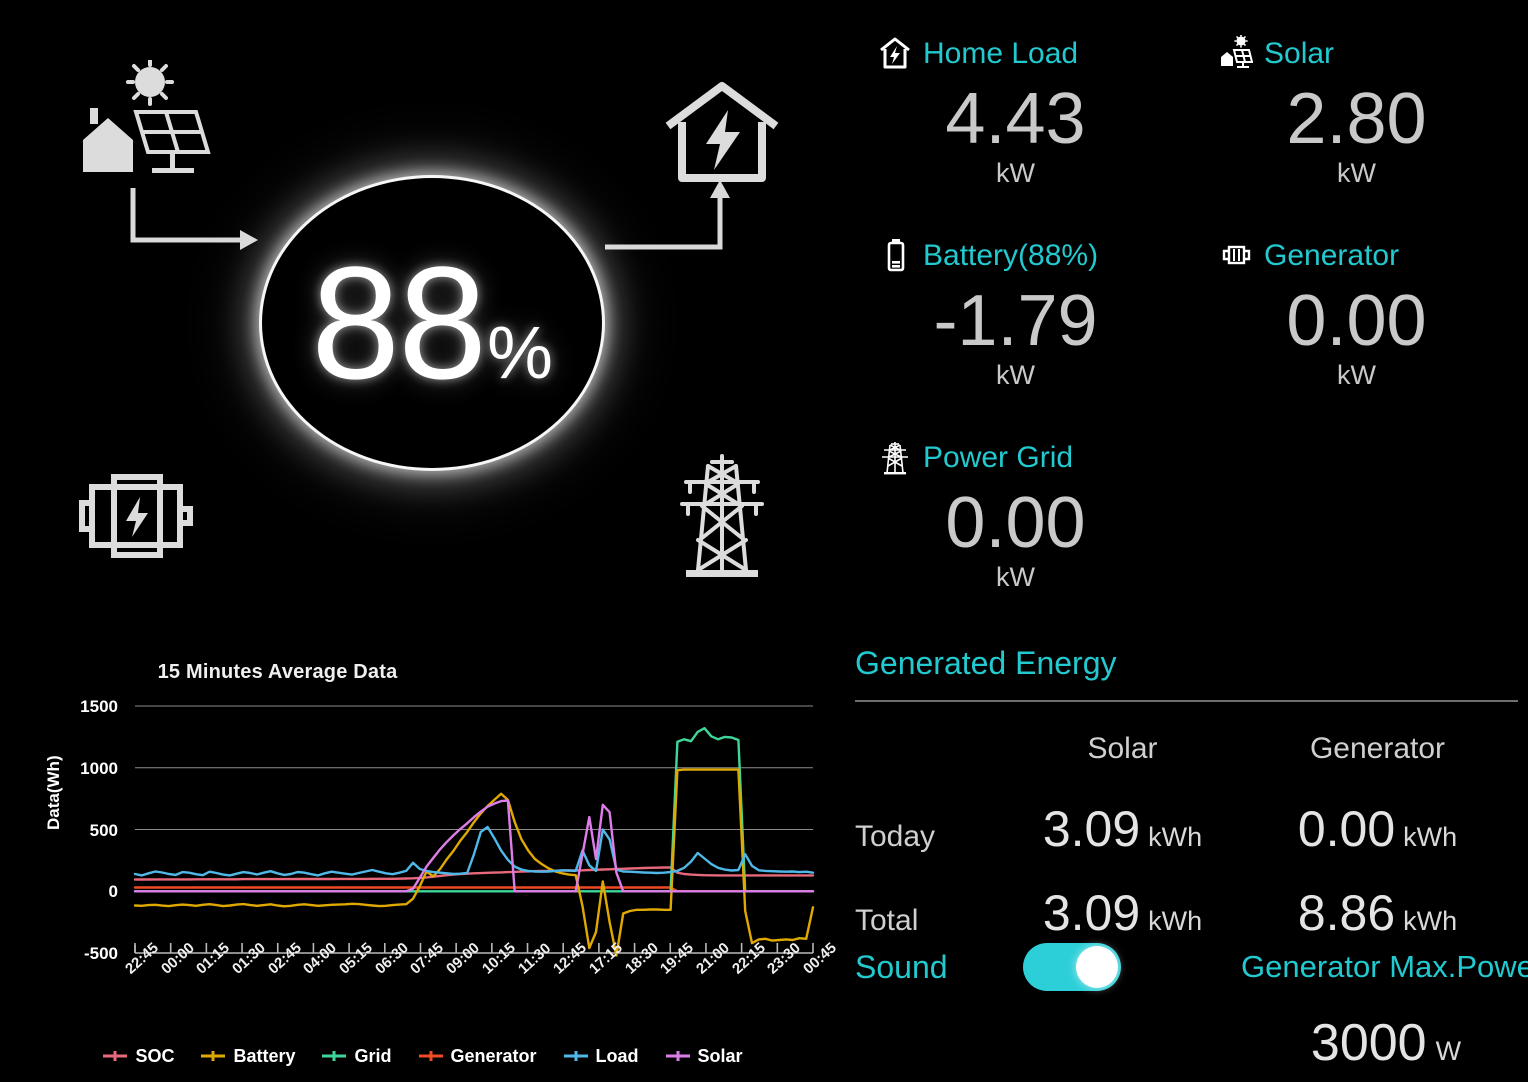 This screenshot has width=1528, height=1082. I want to click on chart-legend: SOC Battery Grid Generator Load Solar, so click(422, 1056).